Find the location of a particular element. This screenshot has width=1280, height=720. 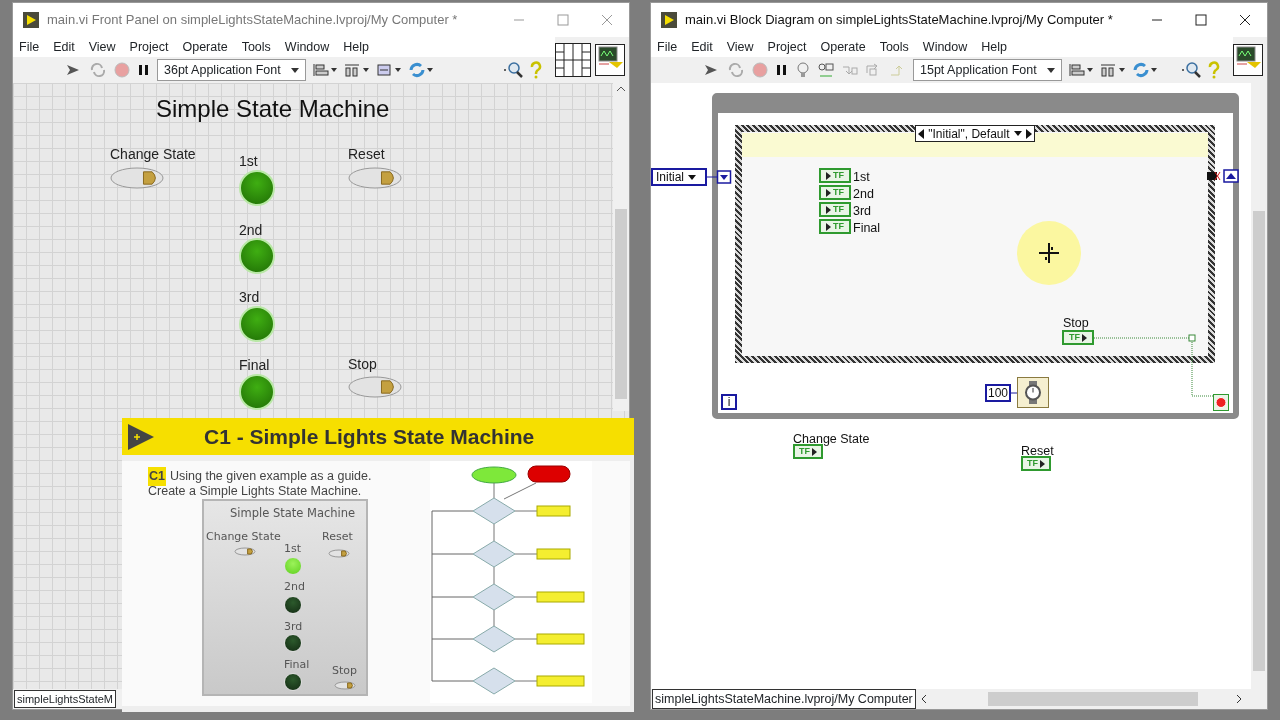

front-panel-menu-item: Help is located at coordinates (356, 47).